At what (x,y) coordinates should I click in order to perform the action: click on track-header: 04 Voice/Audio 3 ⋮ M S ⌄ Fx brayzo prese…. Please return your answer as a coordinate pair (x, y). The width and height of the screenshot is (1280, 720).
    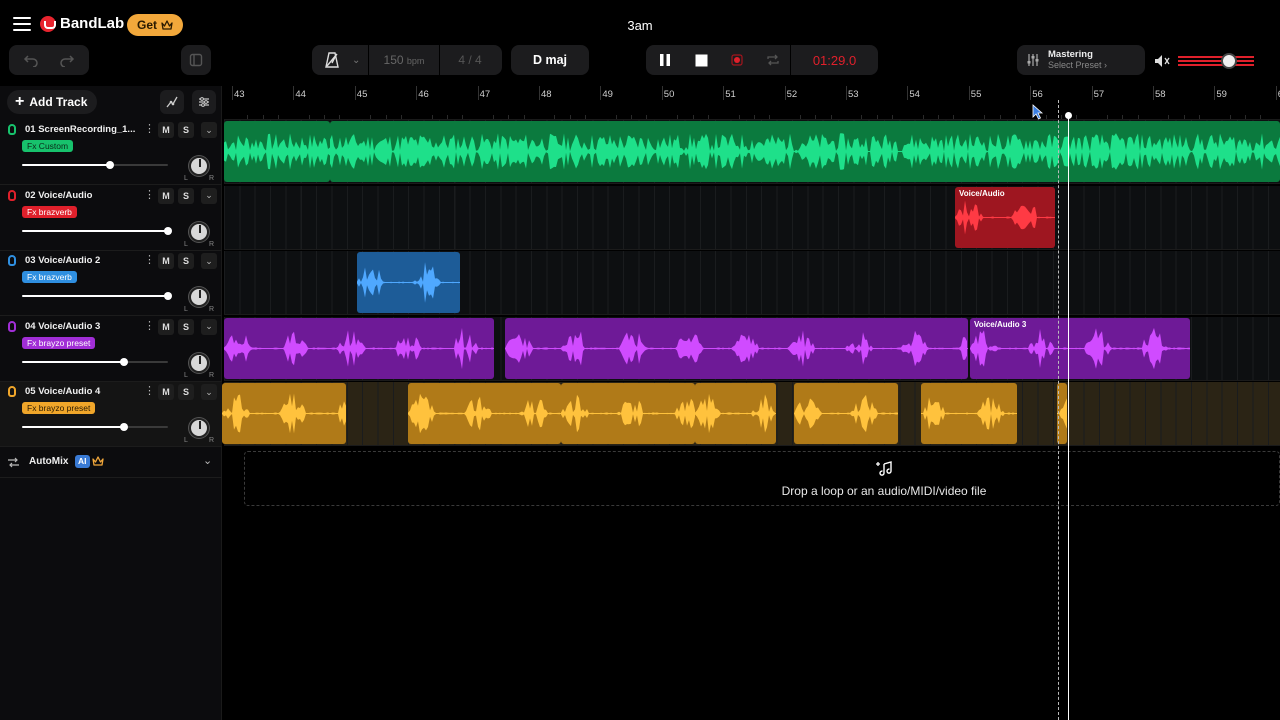
    Looking at the image, I should click on (111, 349).